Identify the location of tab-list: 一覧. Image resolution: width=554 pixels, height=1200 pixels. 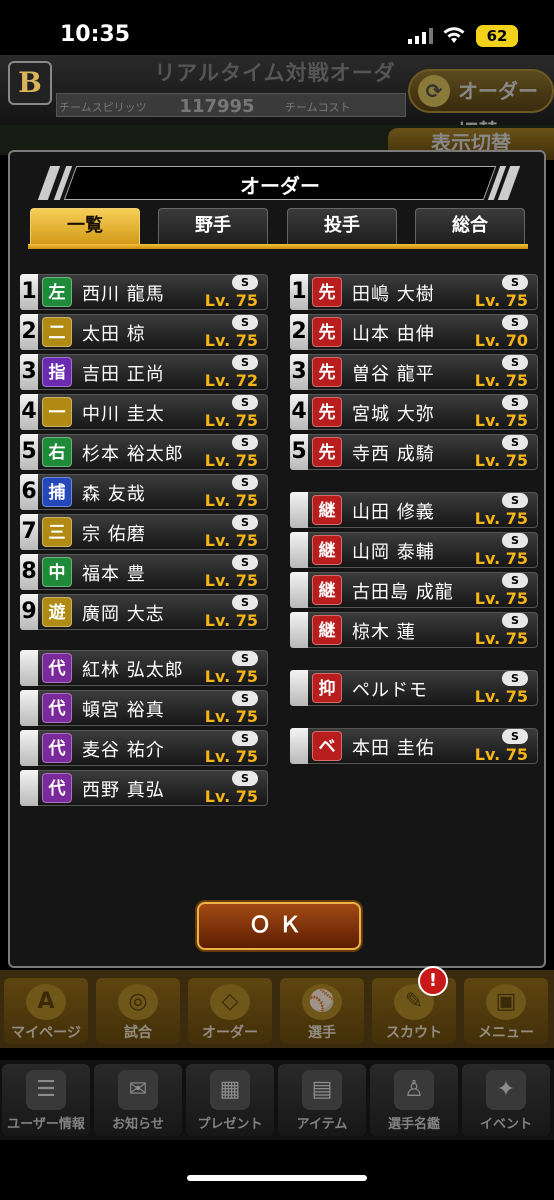
(85, 226).